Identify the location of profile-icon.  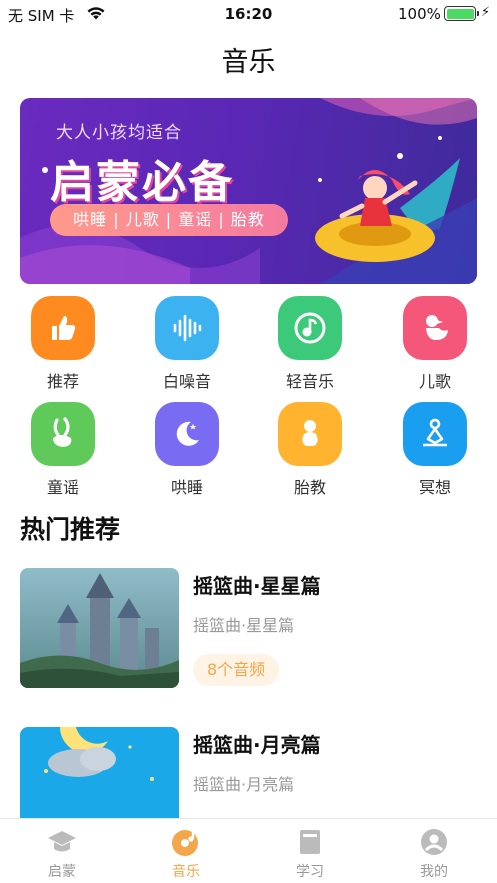
(434, 842).